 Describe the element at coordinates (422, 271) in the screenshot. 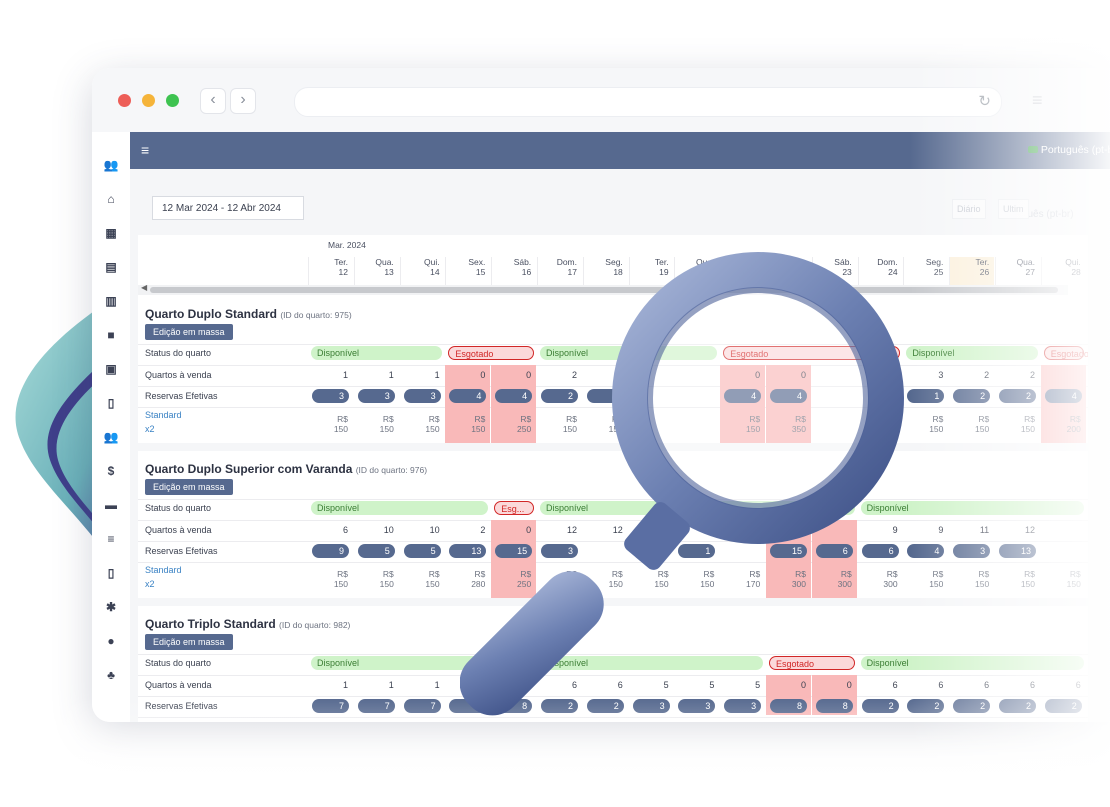

I see `day-header: Qui. 14` at that location.